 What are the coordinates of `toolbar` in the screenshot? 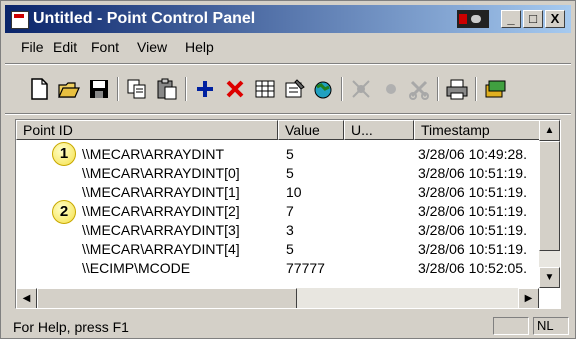 It's located at (288, 89).